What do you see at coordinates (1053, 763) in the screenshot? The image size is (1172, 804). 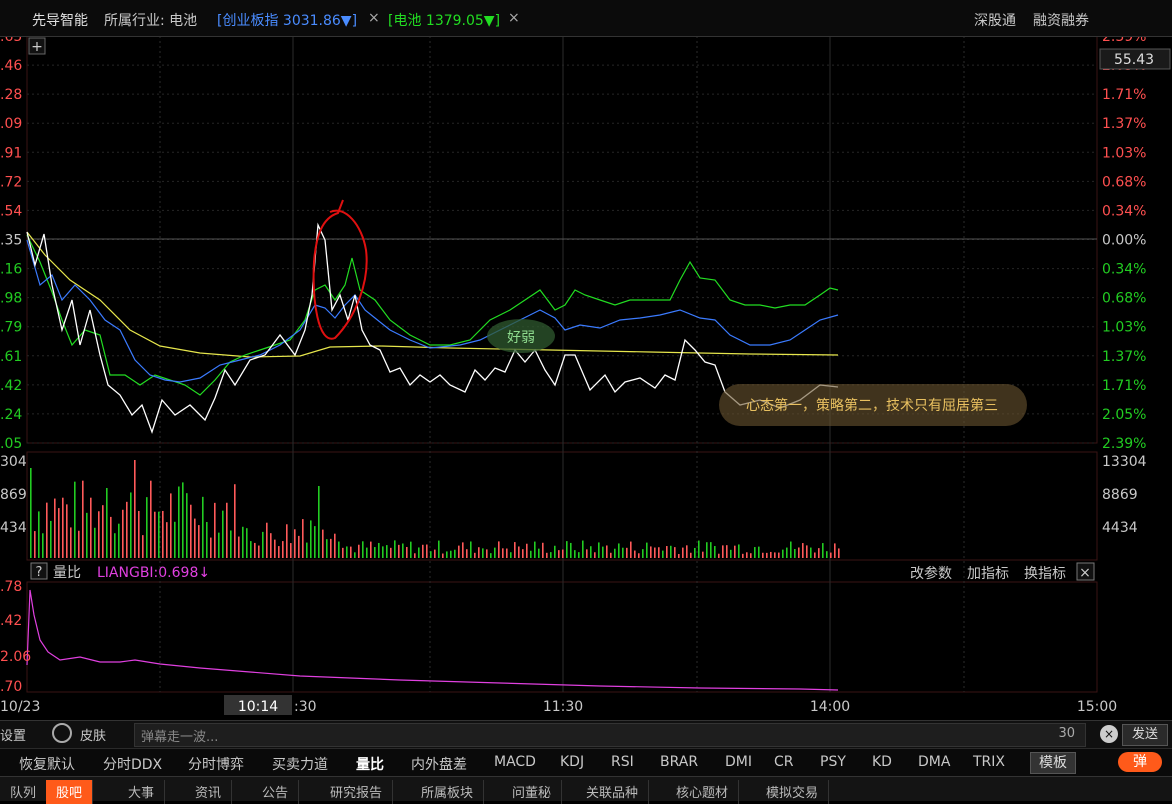 I see `template-button: 模板` at bounding box center [1053, 763].